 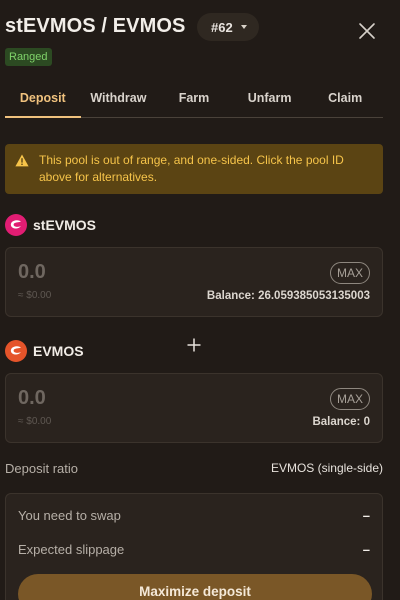 What do you see at coordinates (194, 549) in the screenshot?
I see `expected-slippage-row: Expected slippage –` at bounding box center [194, 549].